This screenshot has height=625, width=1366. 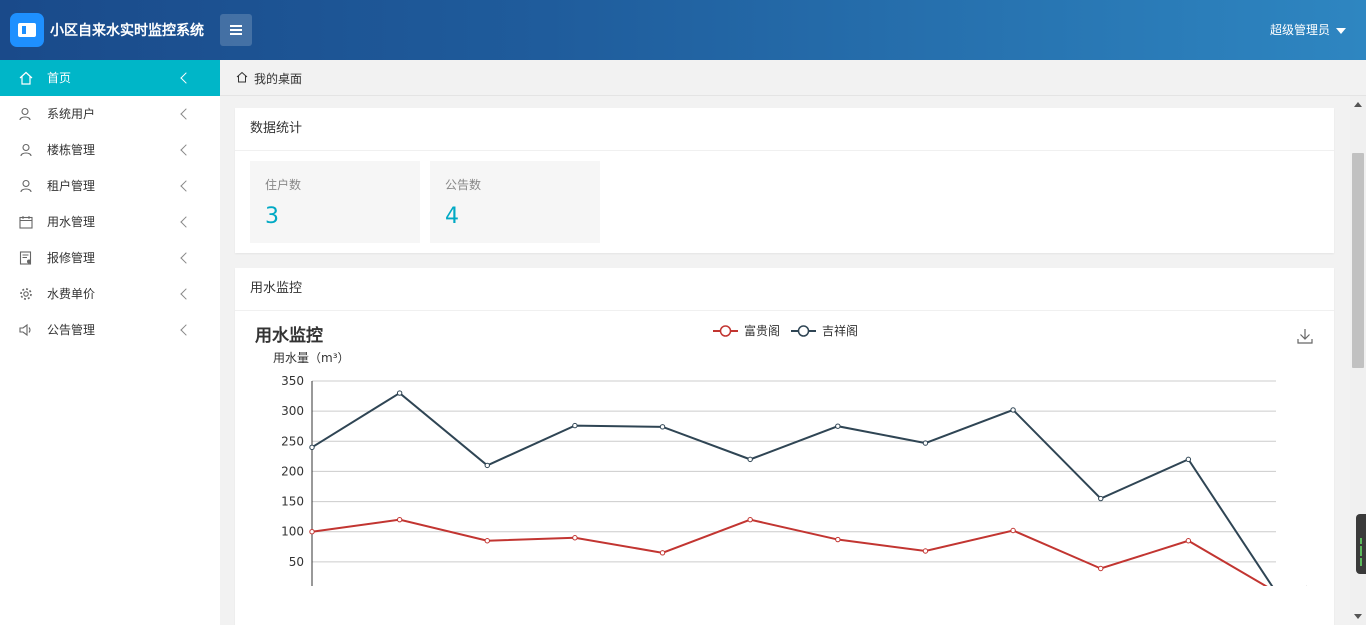 What do you see at coordinates (71, 330) in the screenshot?
I see `sidebar-item-label: 公告管理` at bounding box center [71, 330].